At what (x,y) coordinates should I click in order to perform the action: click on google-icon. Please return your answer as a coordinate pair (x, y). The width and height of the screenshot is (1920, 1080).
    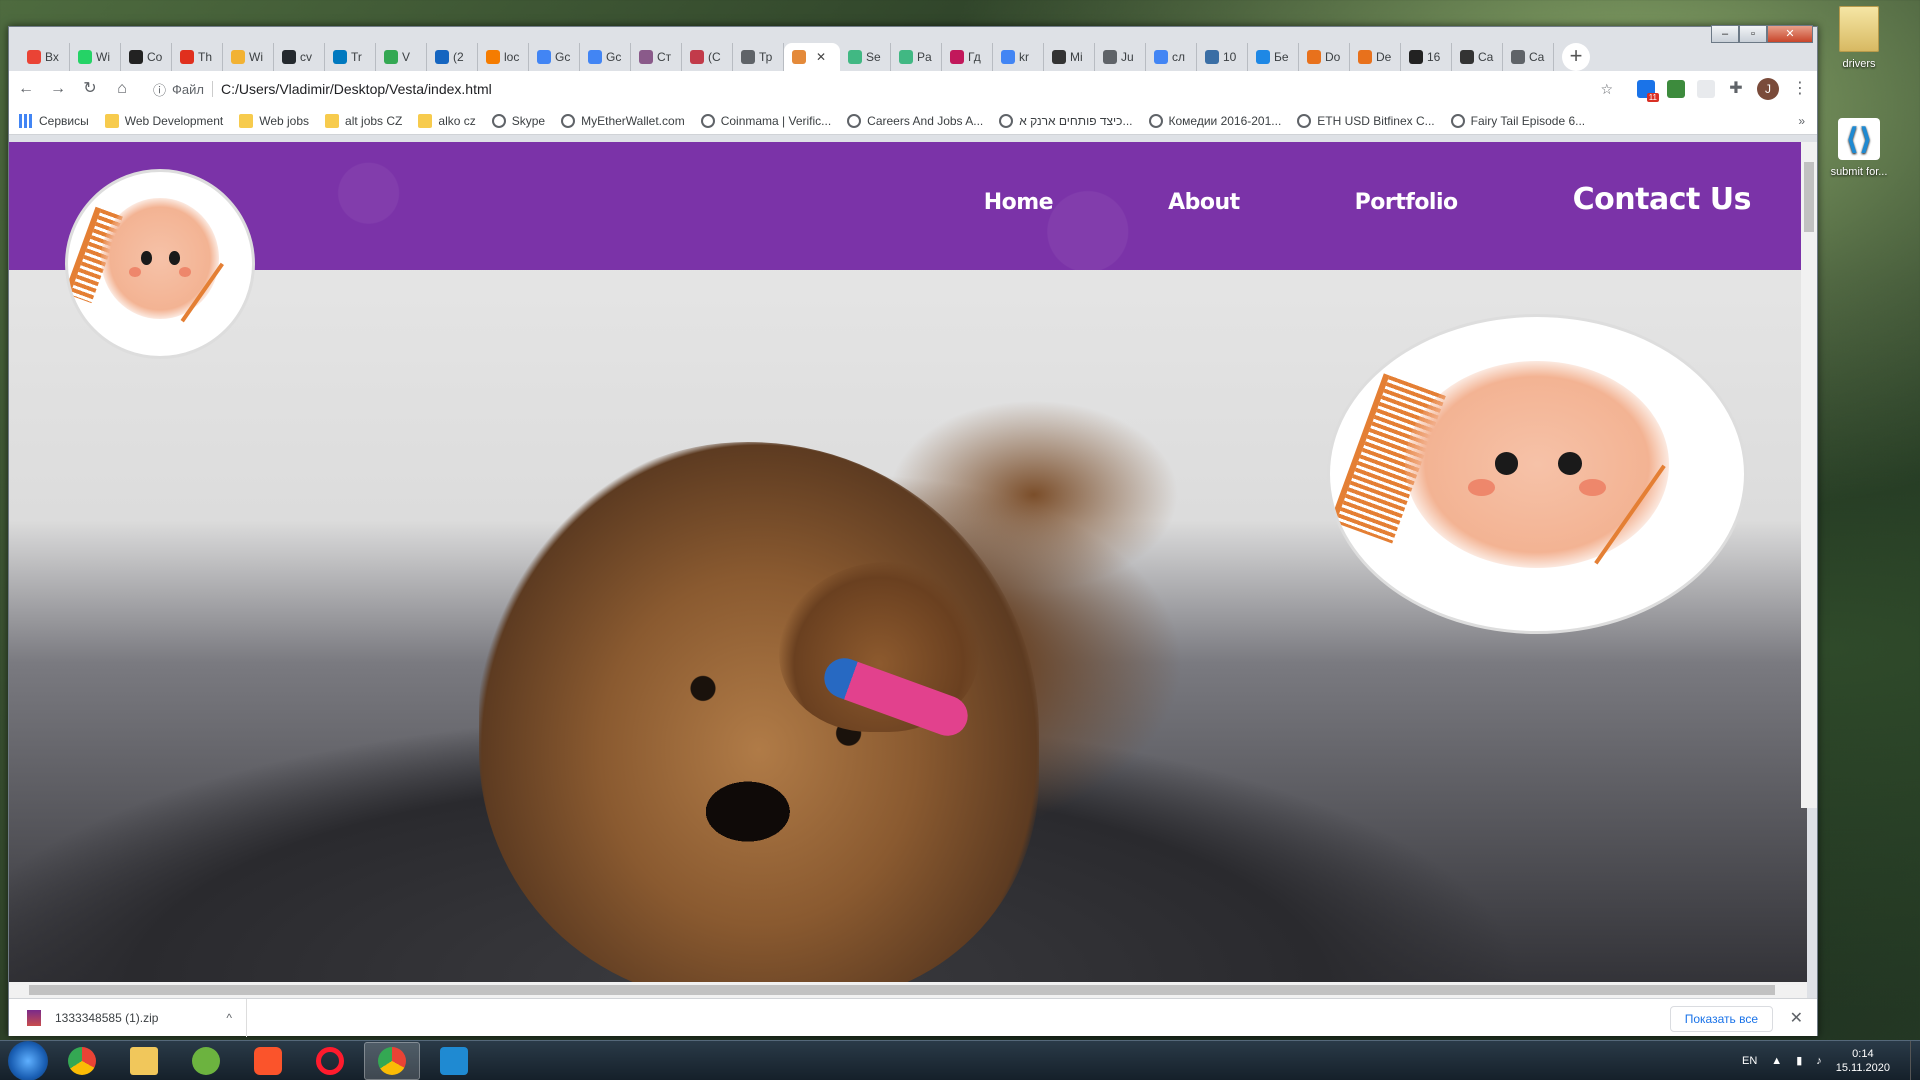
    Looking at the image, I should click on (1161, 57).